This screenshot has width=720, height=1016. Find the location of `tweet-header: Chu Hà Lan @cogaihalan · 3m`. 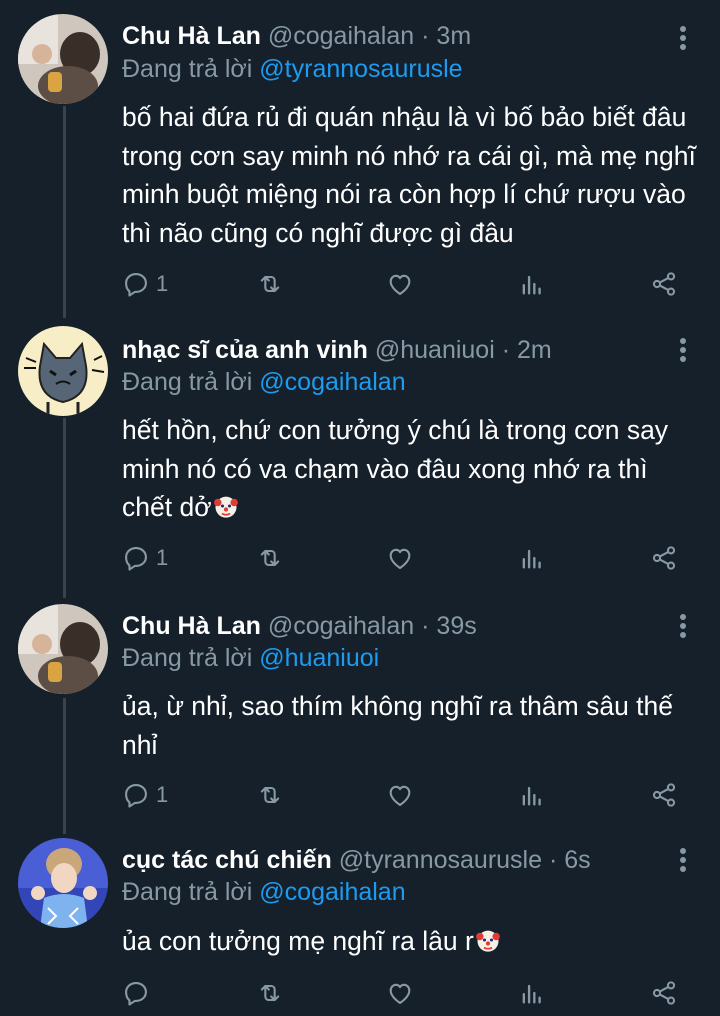

tweet-header: Chu Hà Lan @cogaihalan · 3m is located at coordinates (296, 36).